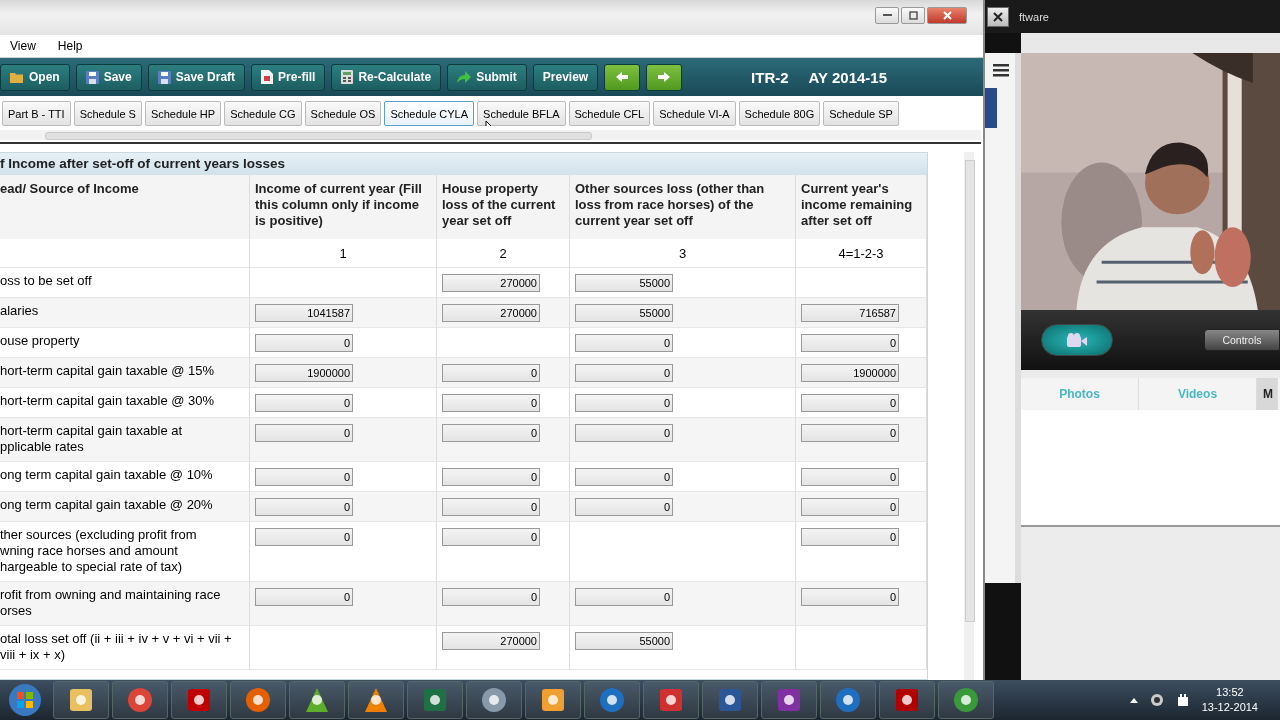 The width and height of the screenshot is (1280, 720). What do you see at coordinates (1242, 340) in the screenshot?
I see `controls-button: Controls` at bounding box center [1242, 340].